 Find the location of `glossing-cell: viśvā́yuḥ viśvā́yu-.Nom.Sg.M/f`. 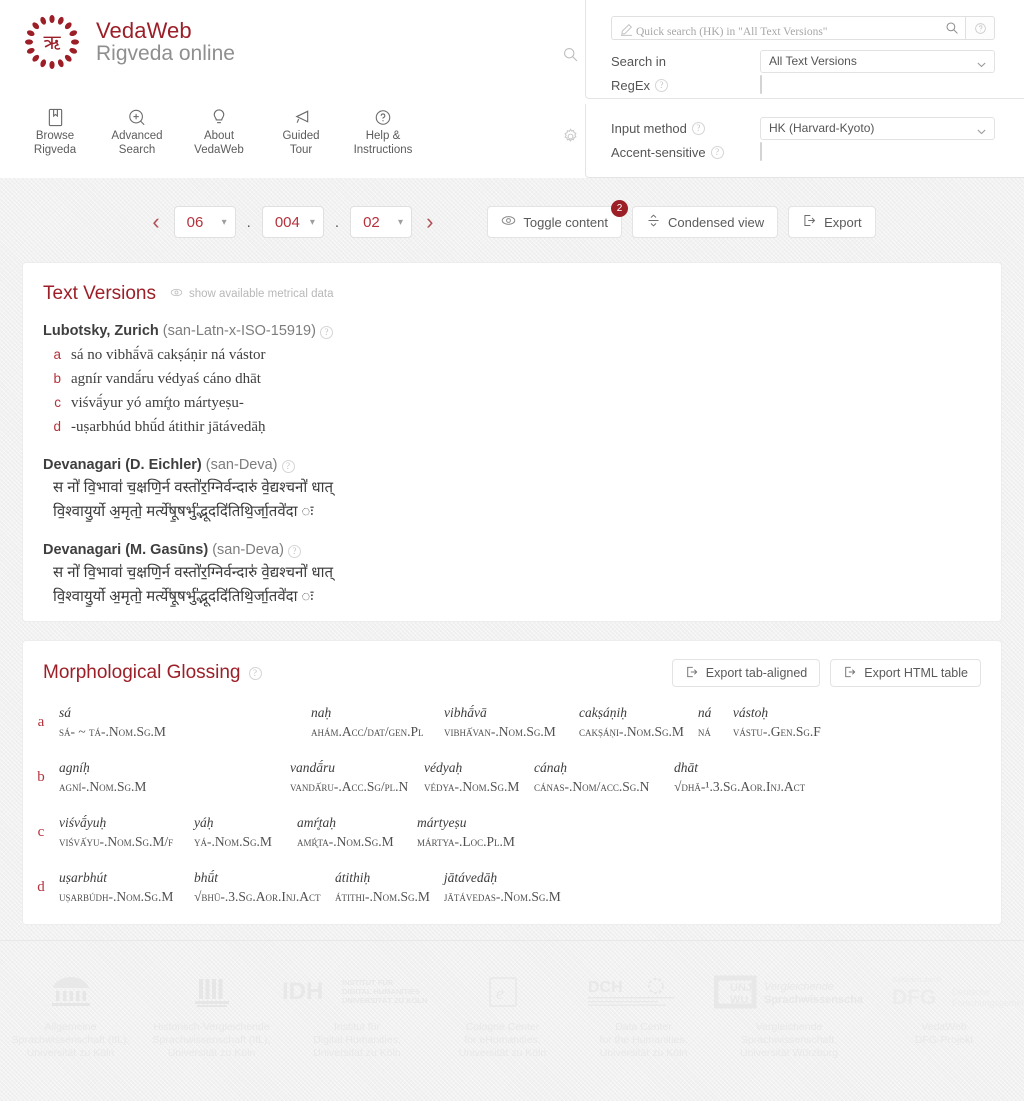

glossing-cell: viśvā́yuḥ viśvā́yu-.Nom.Sg.M/f is located at coordinates (126, 832).